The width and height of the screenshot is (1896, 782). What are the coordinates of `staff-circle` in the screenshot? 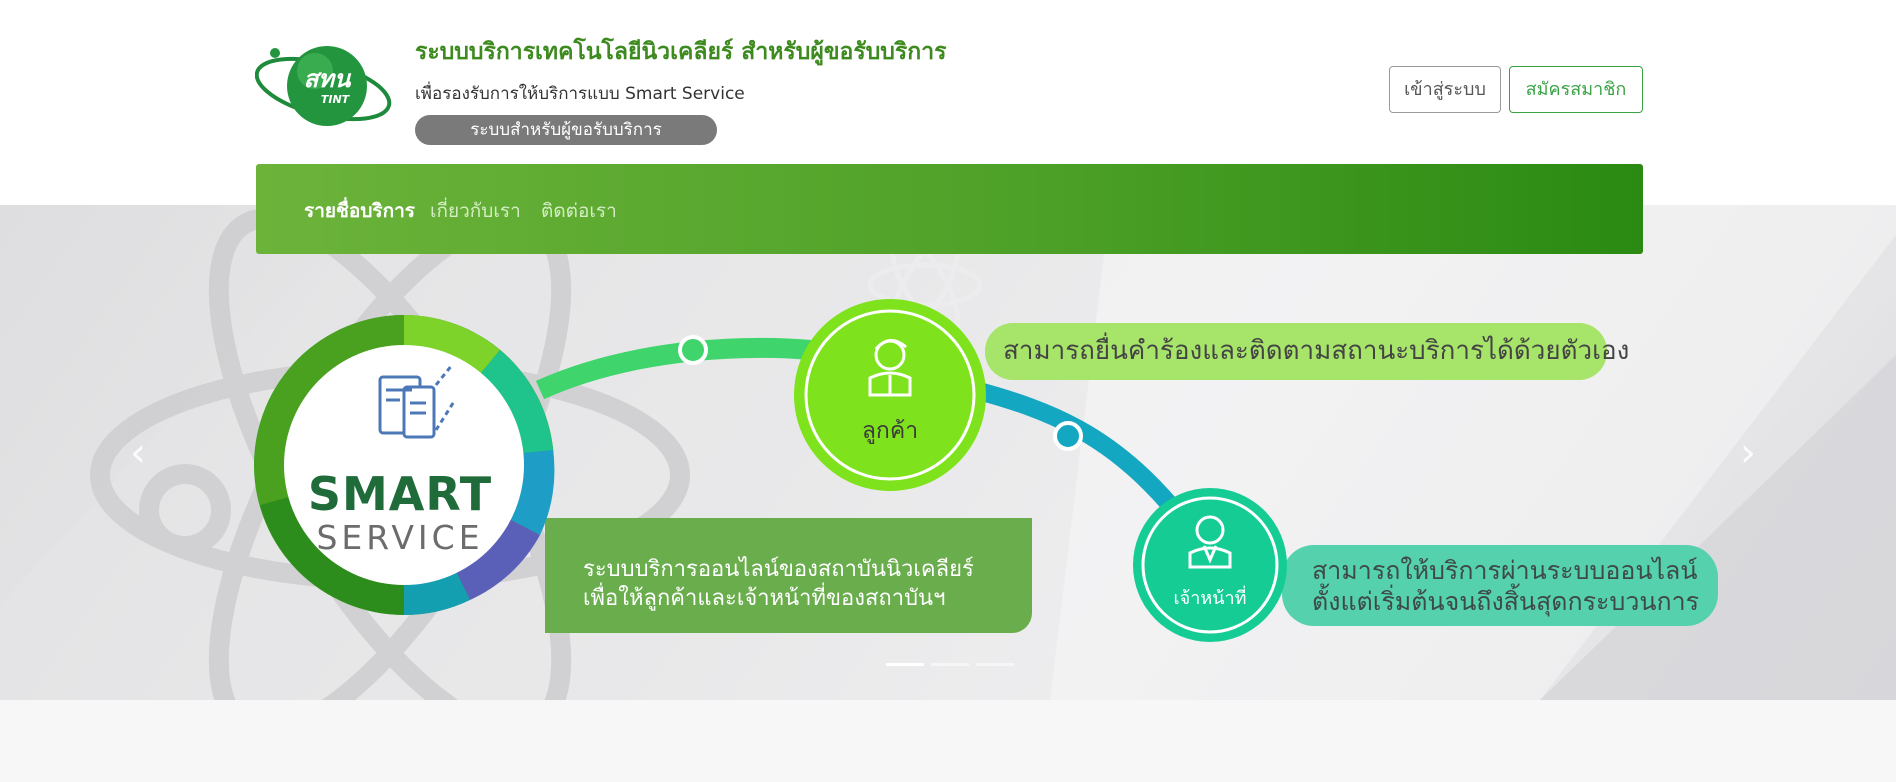 It's located at (1210, 565).